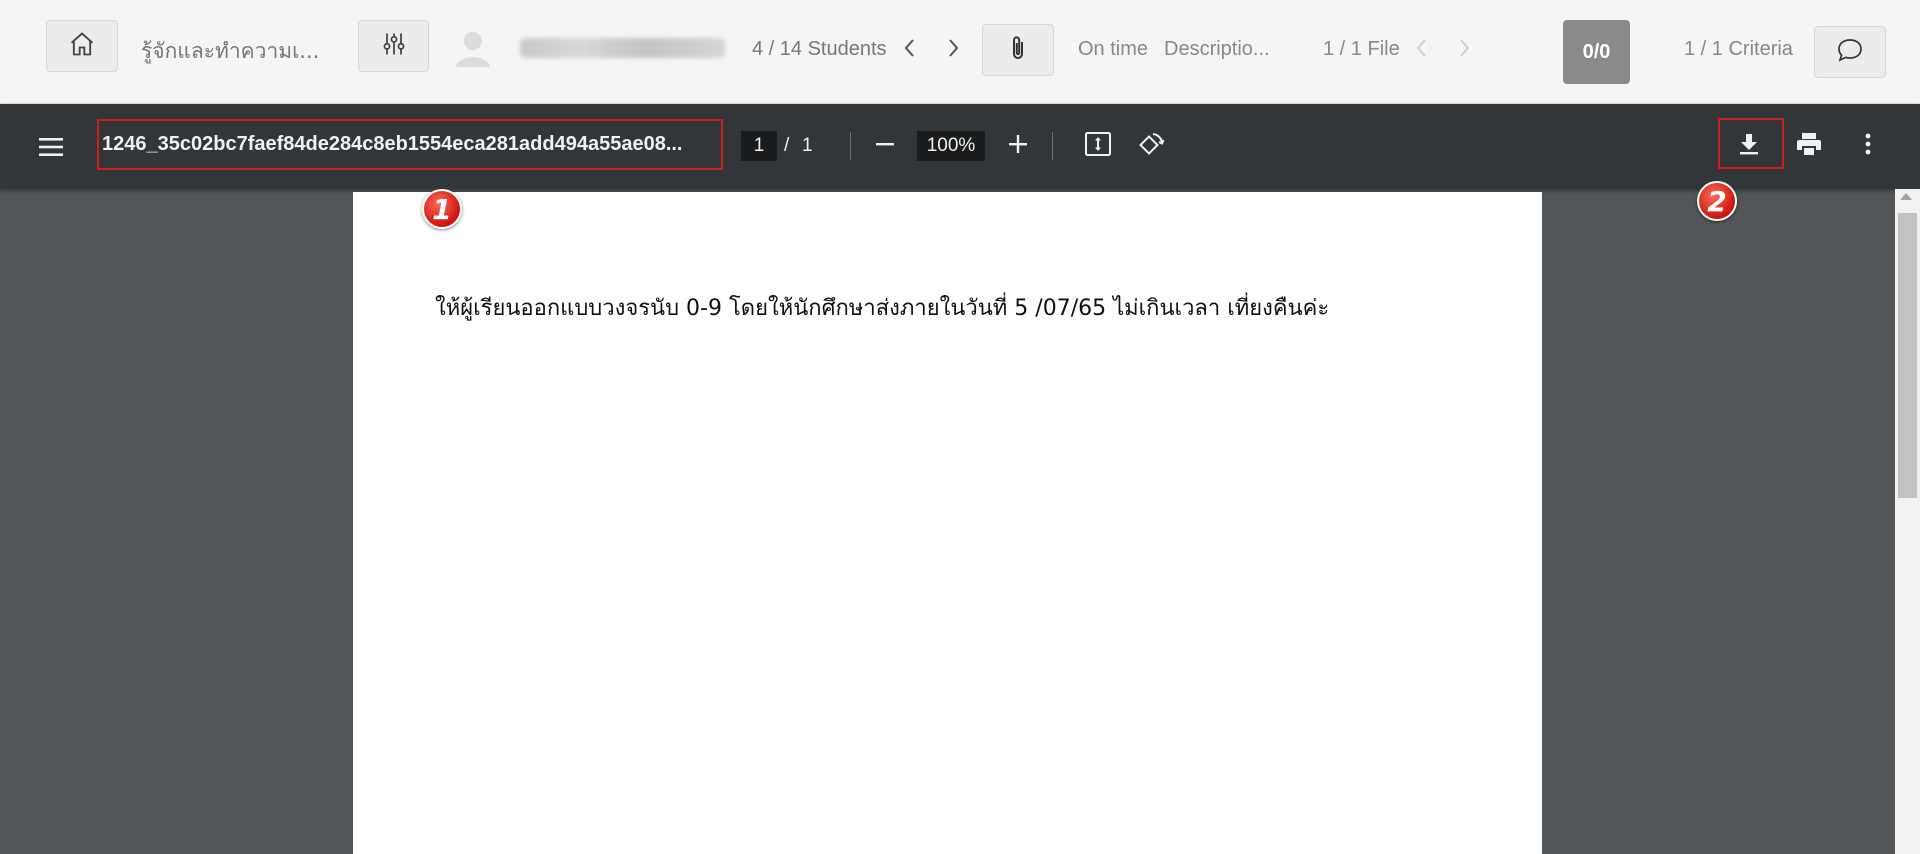 The height and width of the screenshot is (854, 1920). I want to click on next-file-arrow, so click(1464, 50).